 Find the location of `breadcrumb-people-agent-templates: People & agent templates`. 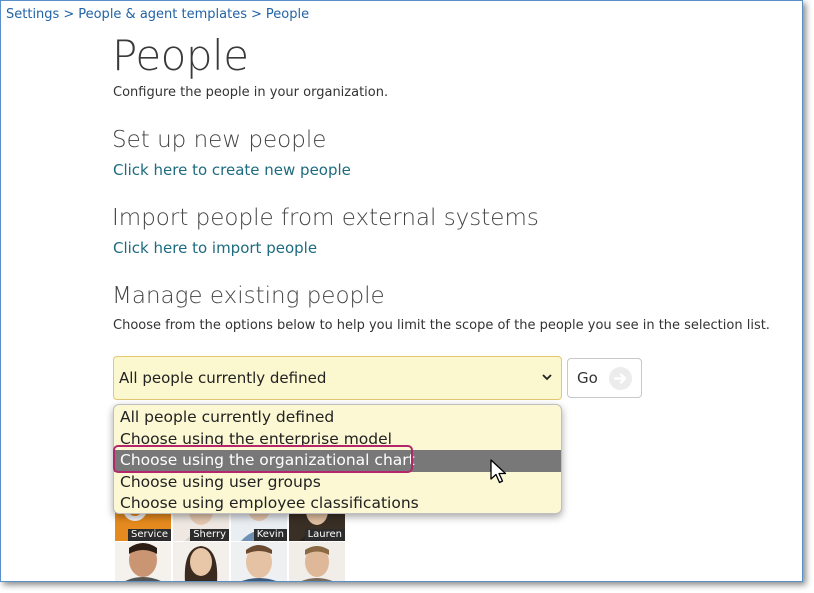

breadcrumb-people-agent-templates: People & agent templates is located at coordinates (162, 14).